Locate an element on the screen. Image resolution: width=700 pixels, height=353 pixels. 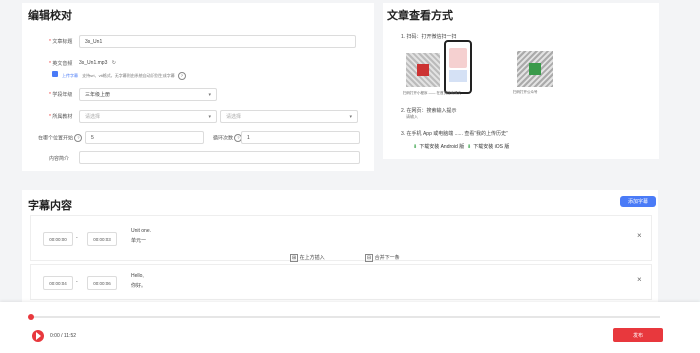
upload-subtitle-link: 上传字幕 is located at coordinates (70, 75).